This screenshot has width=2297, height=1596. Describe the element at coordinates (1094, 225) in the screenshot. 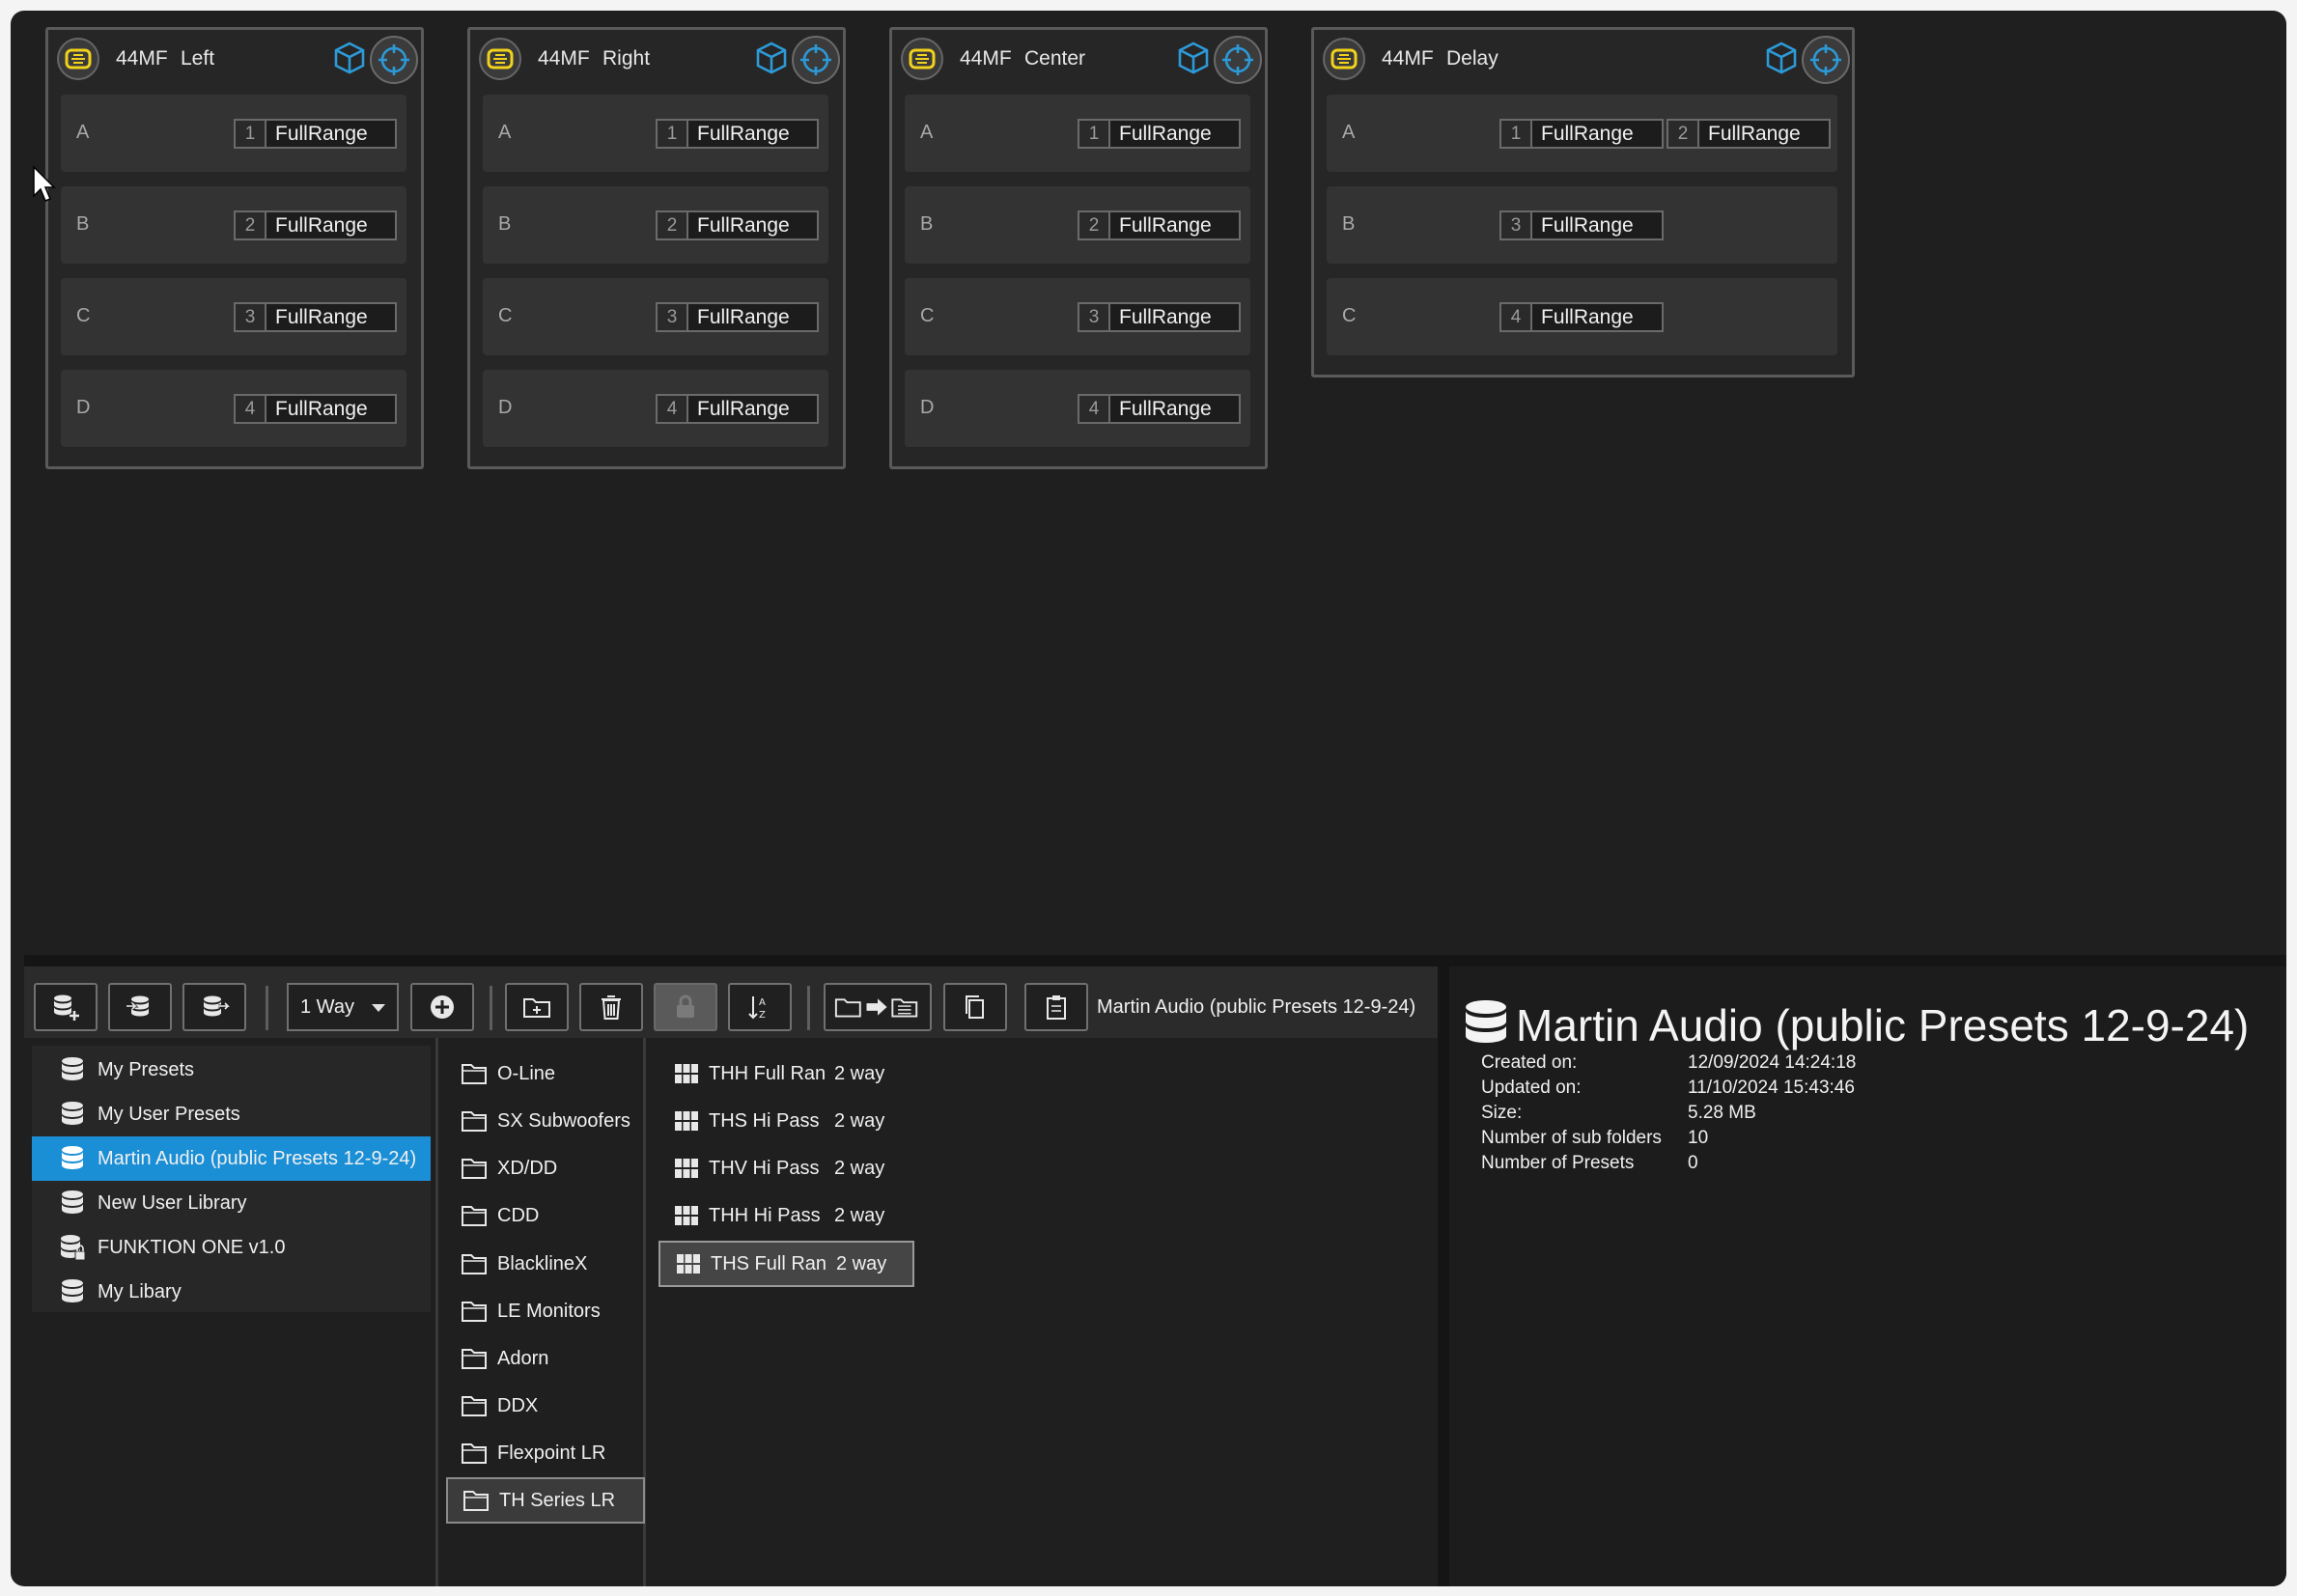

I see `output-number: 2` at that location.